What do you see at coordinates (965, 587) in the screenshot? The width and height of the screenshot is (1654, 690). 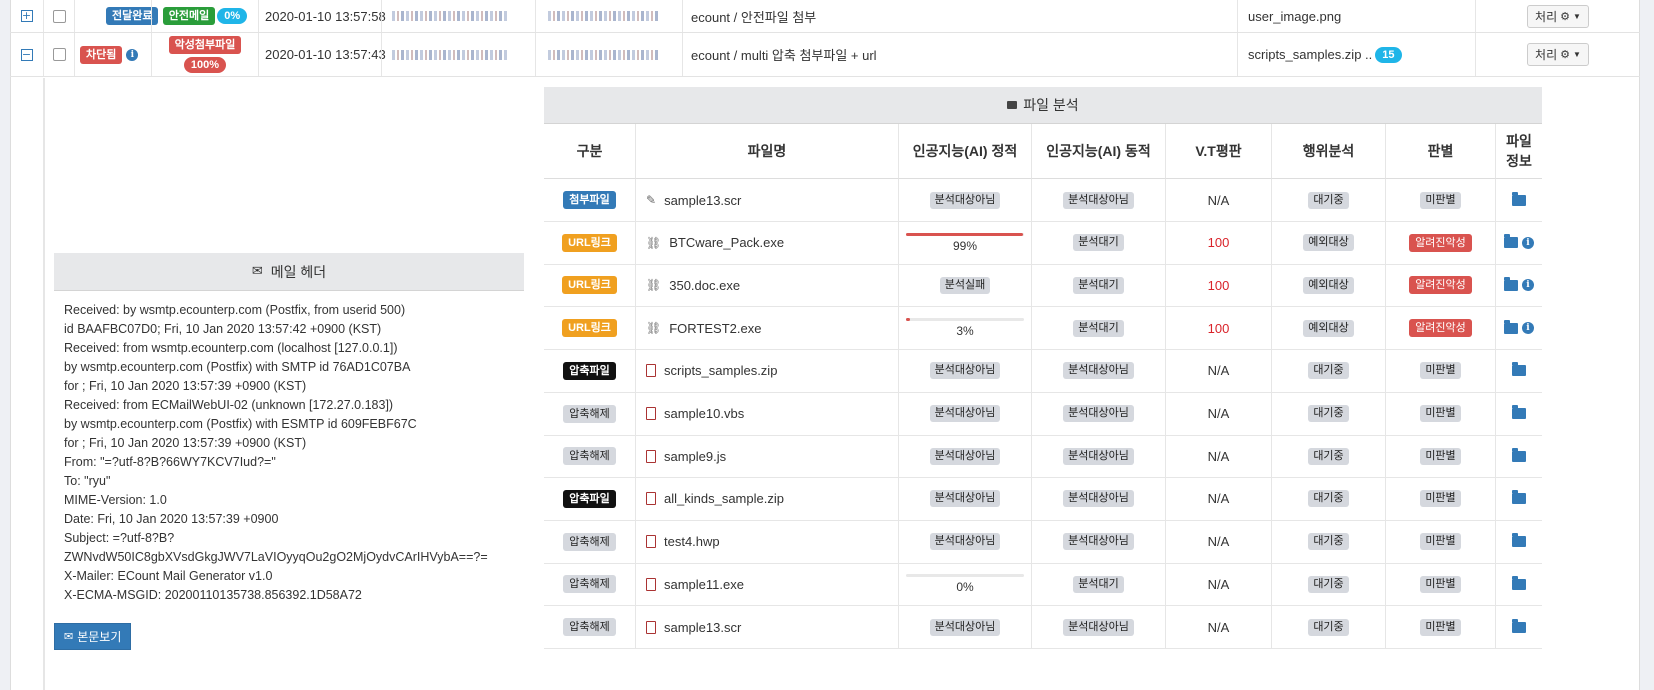 I see `progress-value: 0%` at bounding box center [965, 587].